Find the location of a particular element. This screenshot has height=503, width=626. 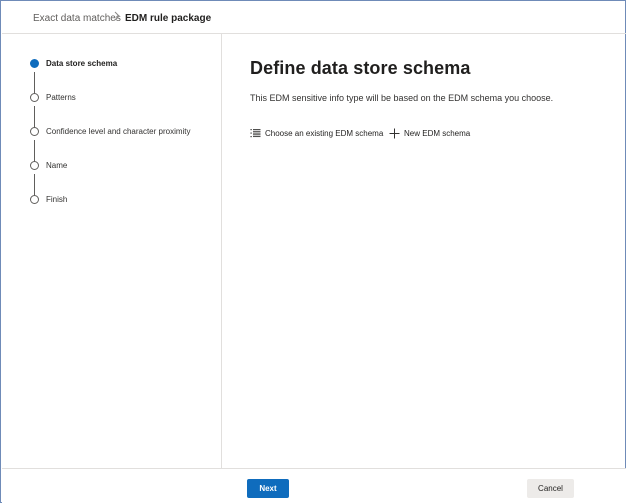

plus-icon is located at coordinates (394, 133).